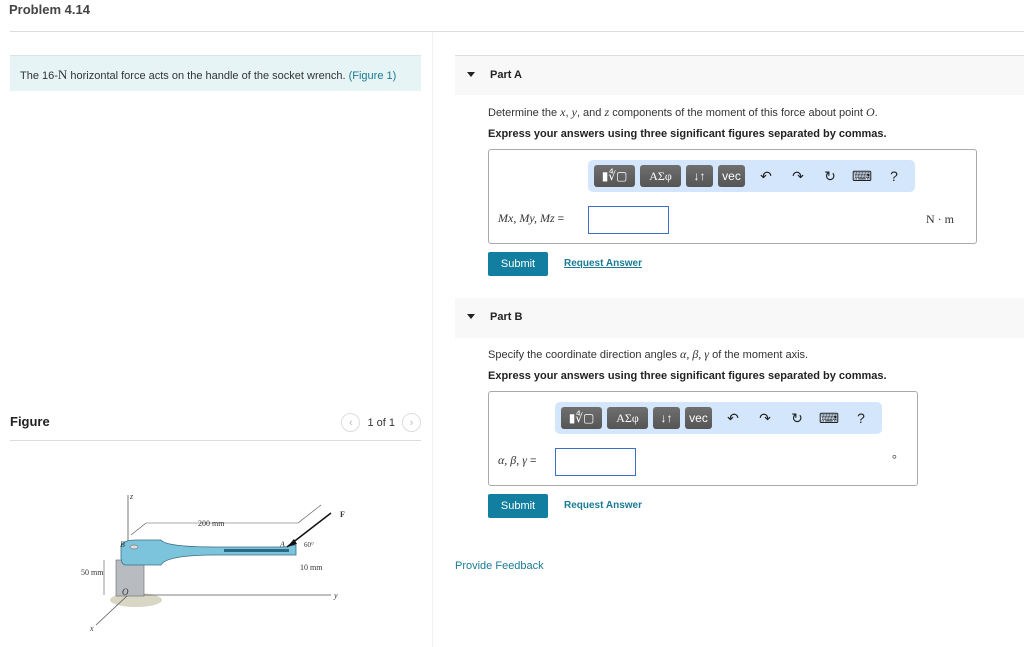 Image resolution: width=1024 pixels, height=647 pixels. Describe the element at coordinates (590, 113) in the screenshot. I see `q-text: , and` at that location.